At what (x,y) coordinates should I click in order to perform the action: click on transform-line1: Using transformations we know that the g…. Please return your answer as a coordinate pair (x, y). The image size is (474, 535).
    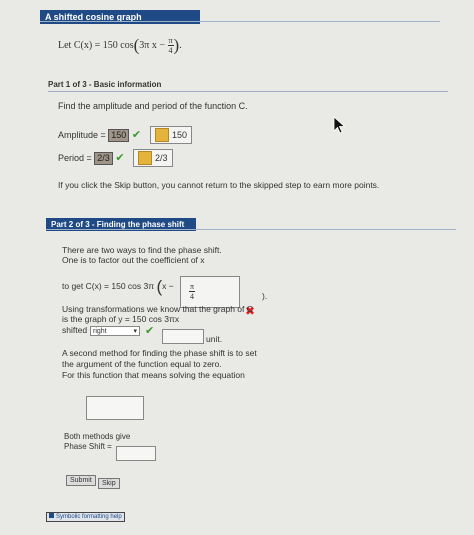
    Looking at the image, I should click on (157, 309).